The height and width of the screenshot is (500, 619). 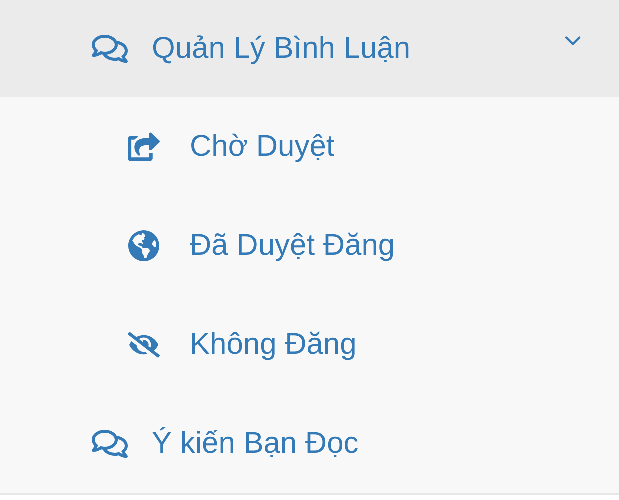 I want to click on share-icon, so click(x=144, y=146).